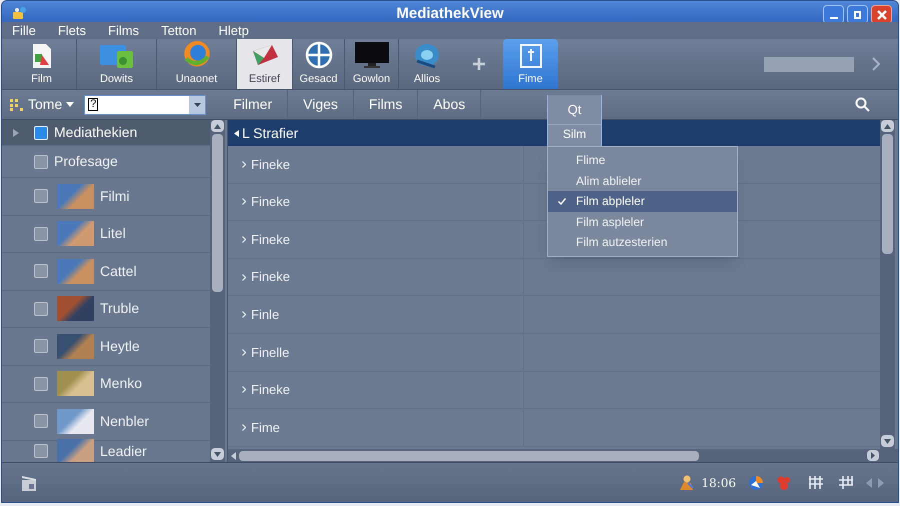 The image size is (900, 506). What do you see at coordinates (875, 483) in the screenshot?
I see `arrows-icon` at bounding box center [875, 483].